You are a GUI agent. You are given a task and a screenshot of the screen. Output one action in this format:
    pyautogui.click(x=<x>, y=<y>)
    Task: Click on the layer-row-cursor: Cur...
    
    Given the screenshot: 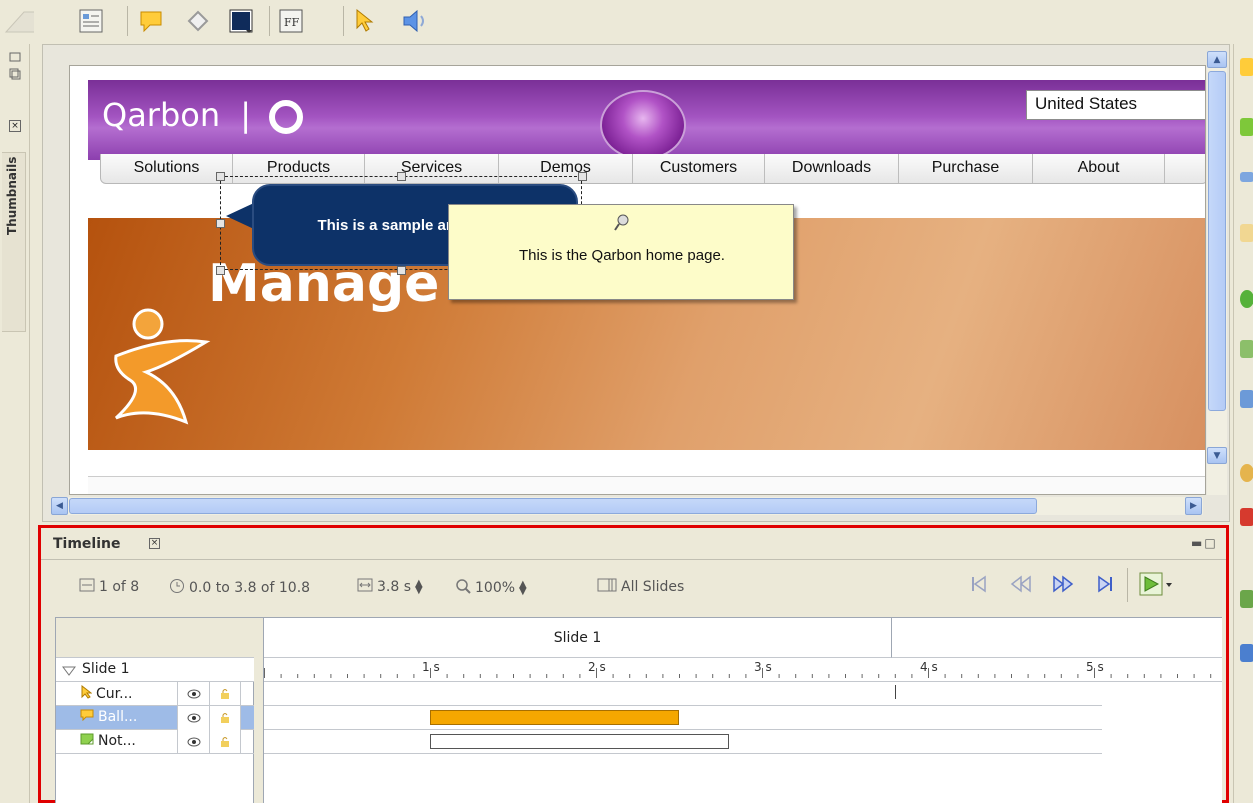 What is the action you would take?
    pyautogui.click(x=155, y=694)
    